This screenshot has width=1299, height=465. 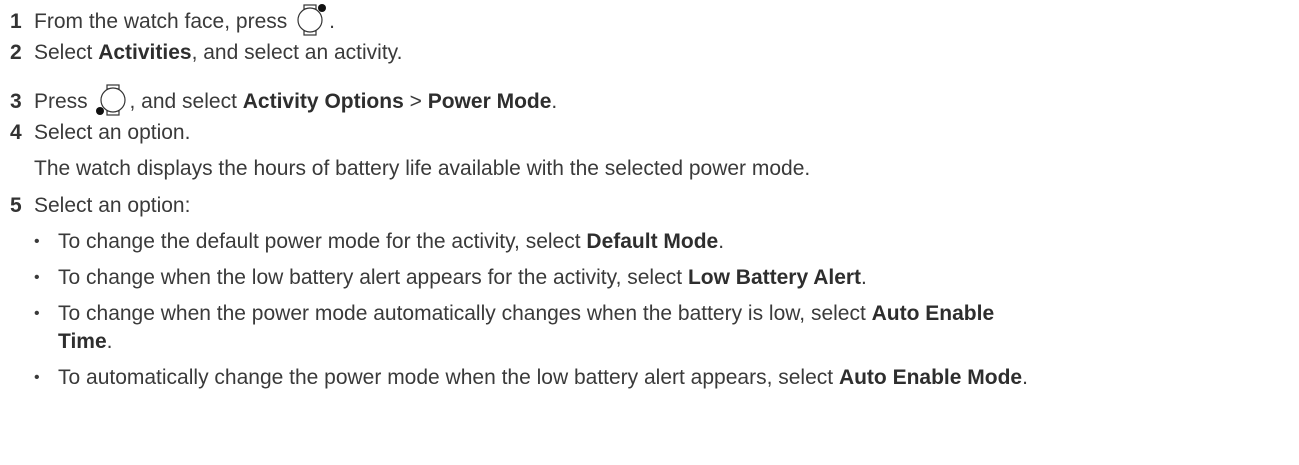 I want to click on menu-label-auto-enable-mode: Auto Enable Mode, so click(x=930, y=377).